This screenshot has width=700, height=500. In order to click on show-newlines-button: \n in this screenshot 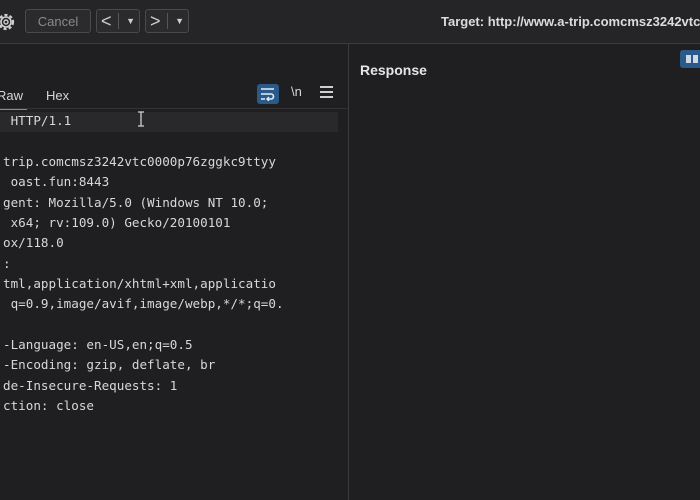, I will do `click(296, 91)`.